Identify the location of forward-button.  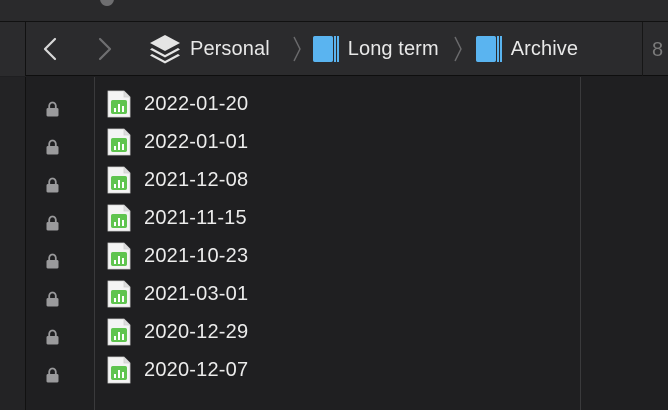
(105, 49).